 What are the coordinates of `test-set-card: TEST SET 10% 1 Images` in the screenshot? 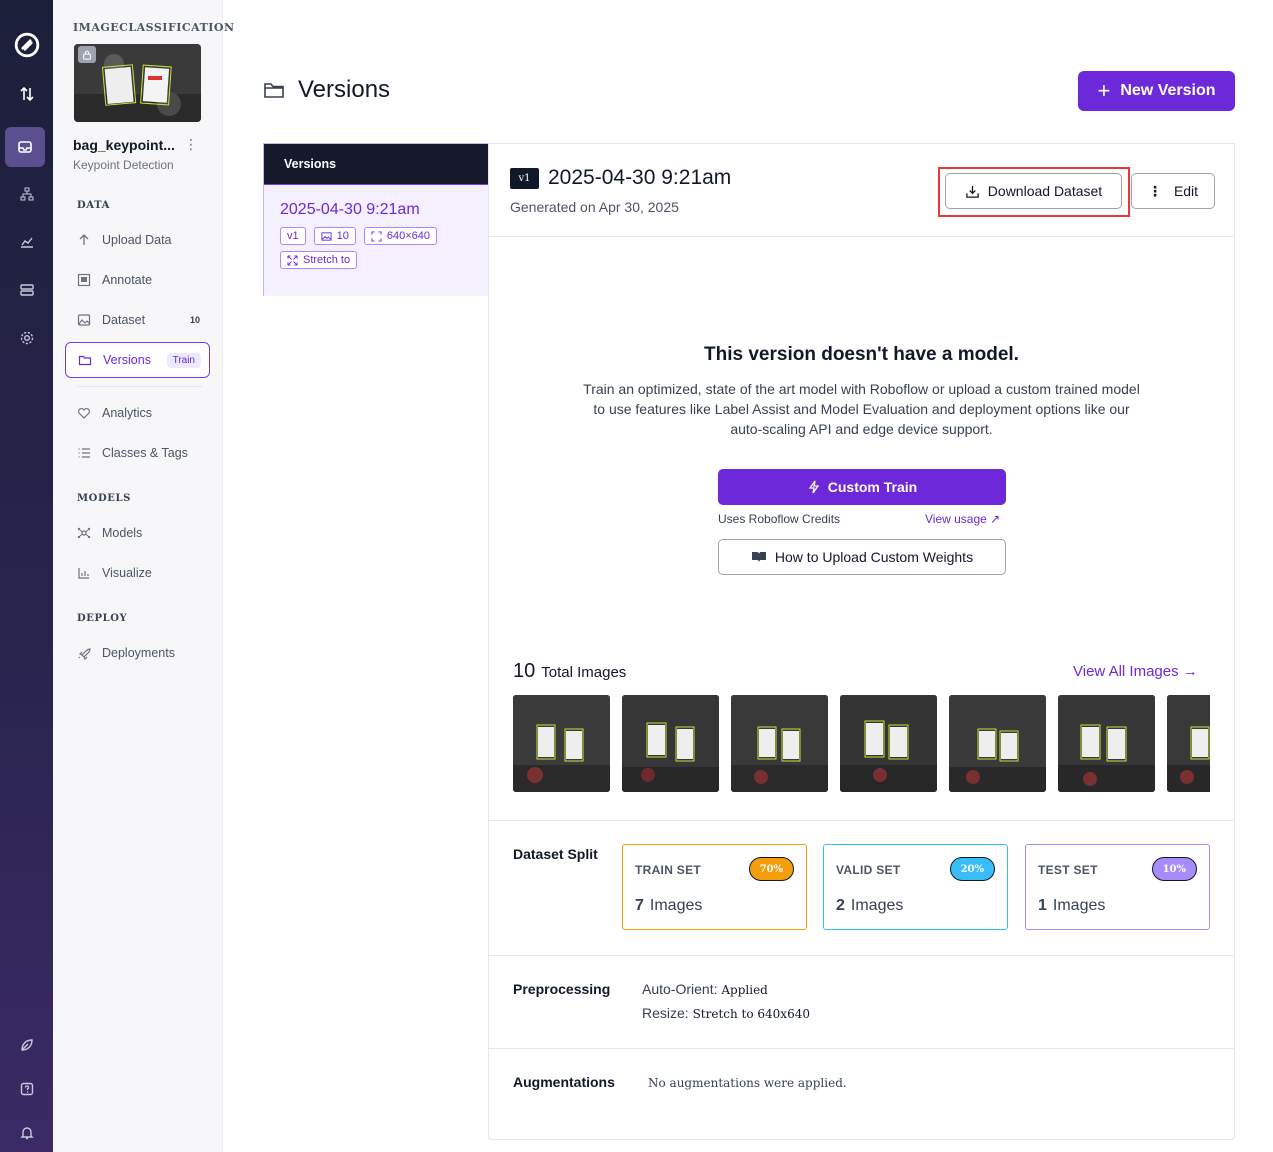 It's located at (1117, 887).